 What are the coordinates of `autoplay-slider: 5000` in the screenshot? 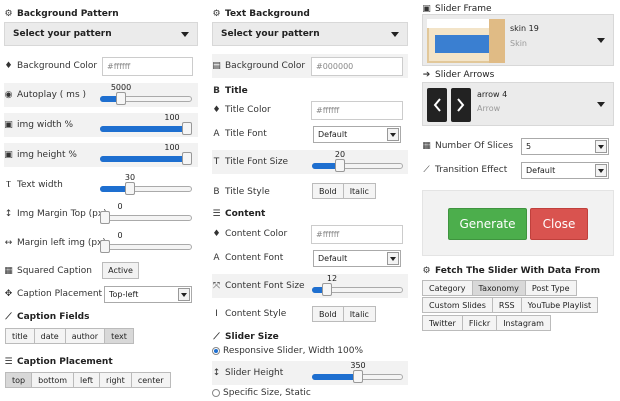 It's located at (146, 95).